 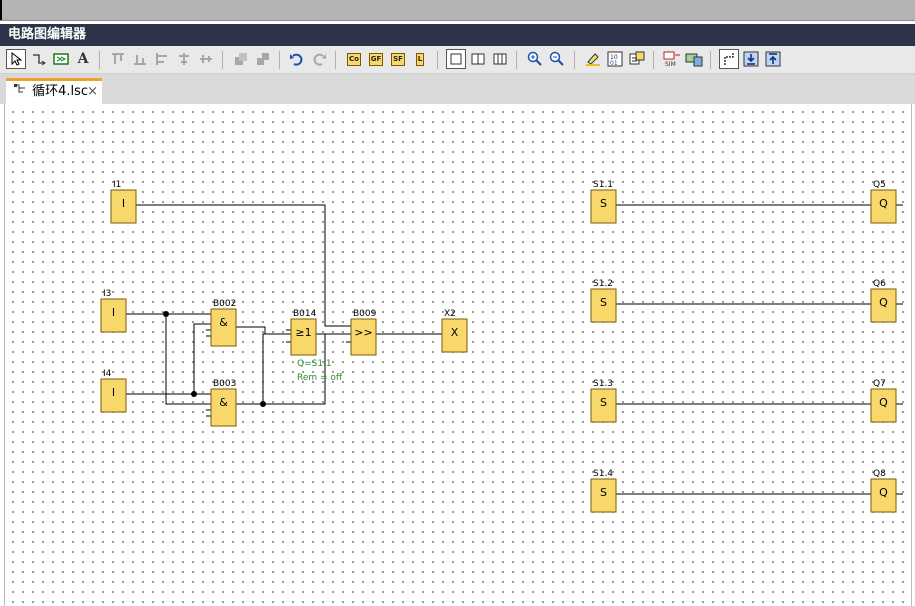 I want to click on single-page-view-icon, so click(x=456, y=59).